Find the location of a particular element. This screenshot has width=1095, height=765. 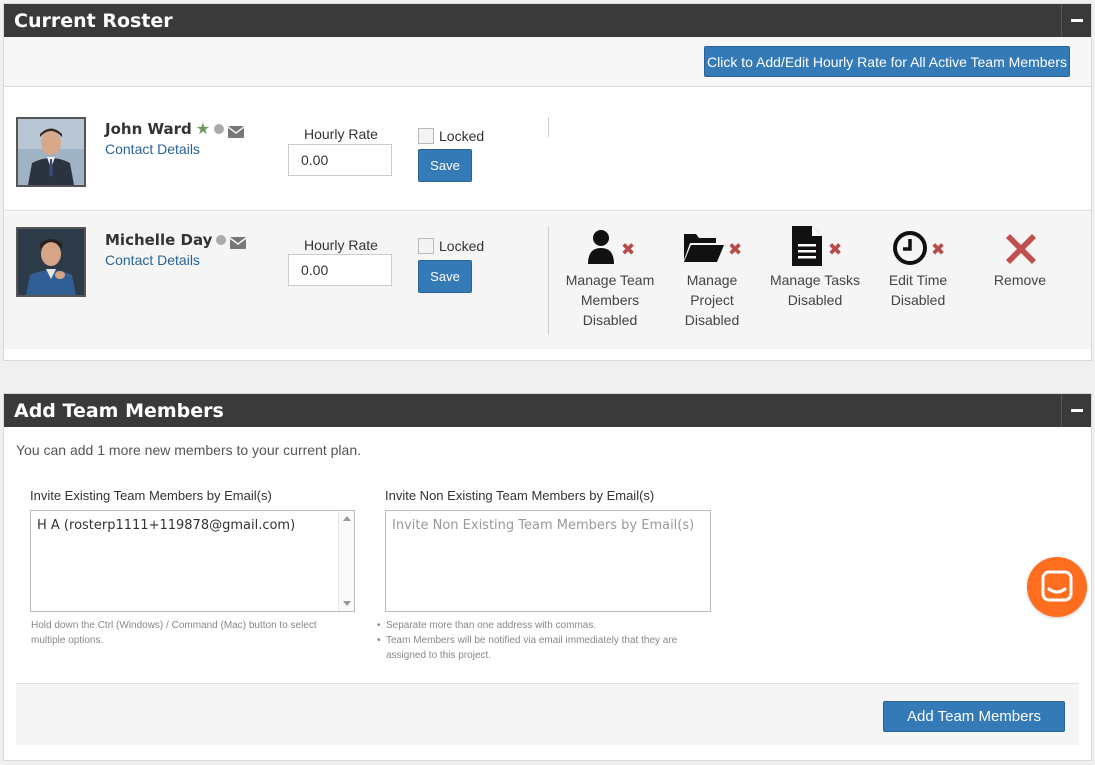

chat-icon is located at coordinates (1057, 586).